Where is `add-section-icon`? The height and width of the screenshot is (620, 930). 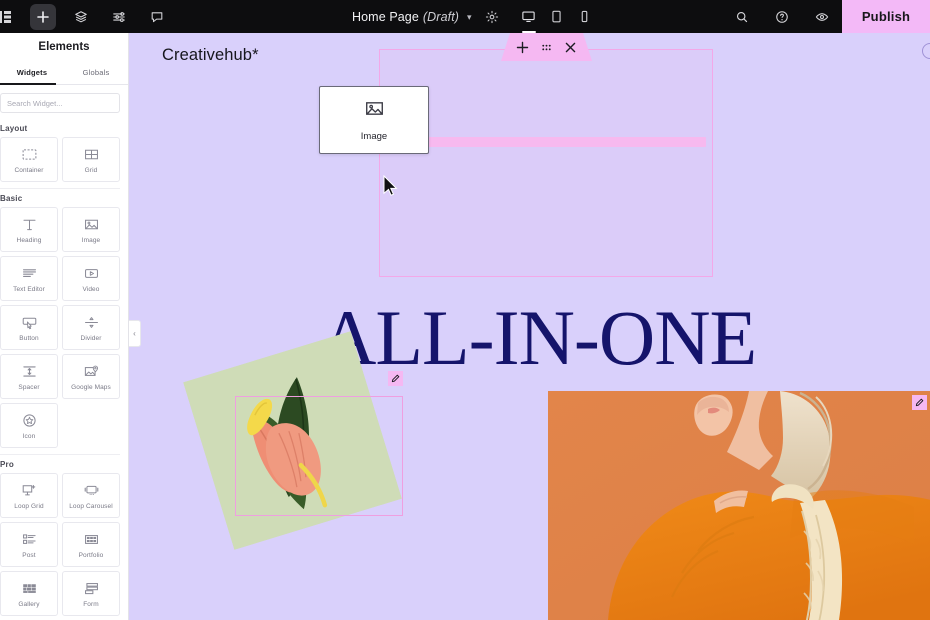
add-section-icon is located at coordinates (522, 47).